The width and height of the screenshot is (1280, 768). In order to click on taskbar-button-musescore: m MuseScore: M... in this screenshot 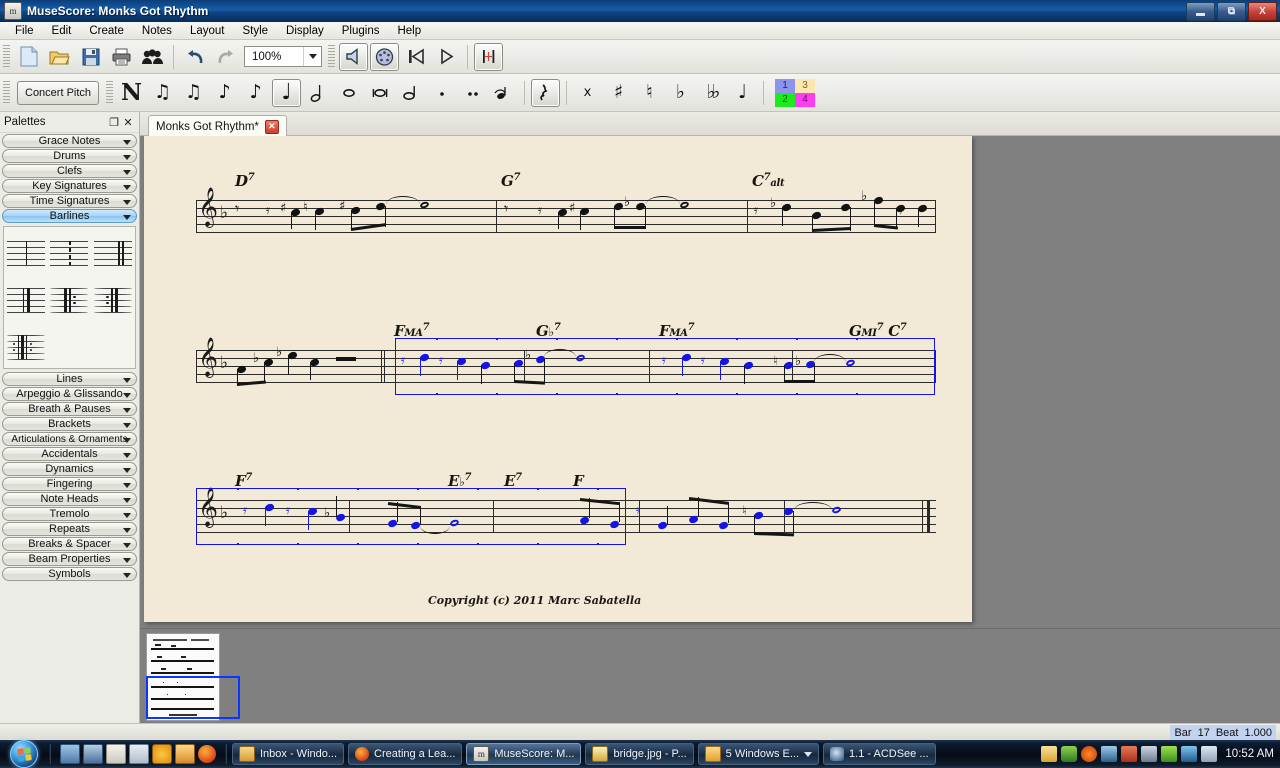, I will do `click(524, 754)`.